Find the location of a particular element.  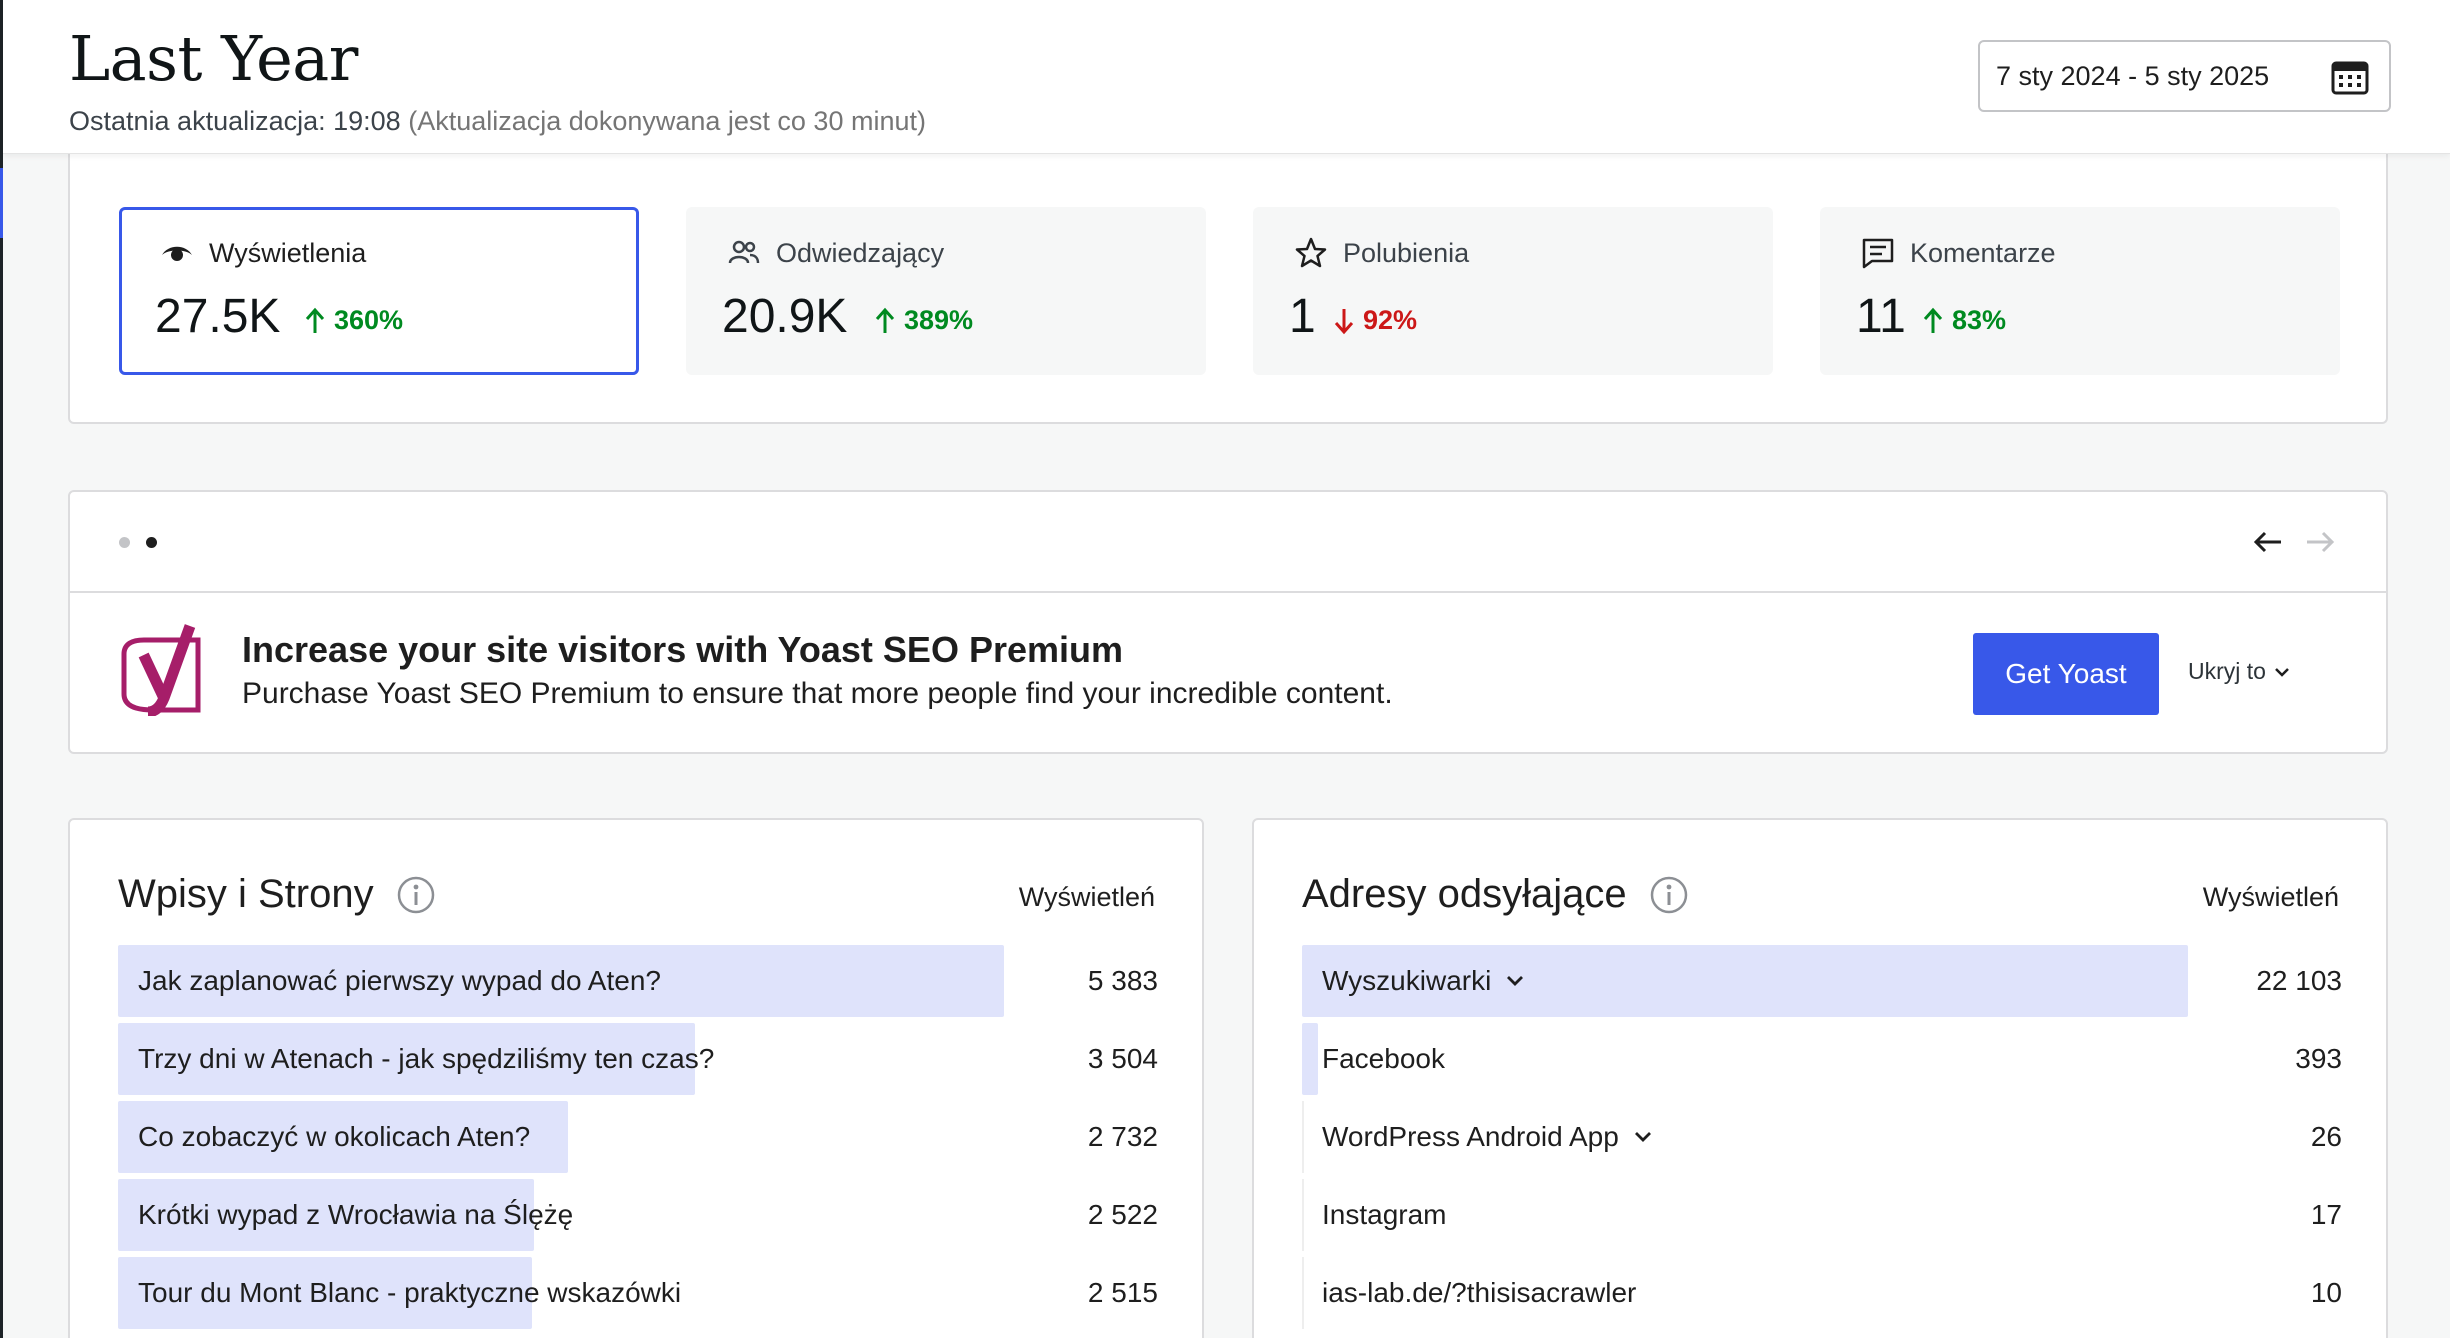

stat-value: 20.9K is located at coordinates (785, 316).